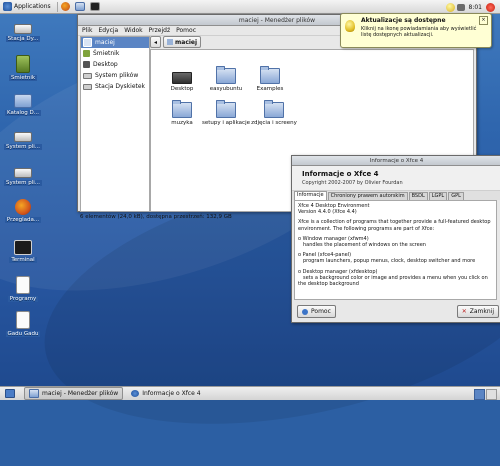 Image resolution: width=500 pixels, height=466 pixels. What do you see at coordinates (456, 196) in the screenshot?
I see `tab-gpl: GPL` at bounding box center [456, 196].